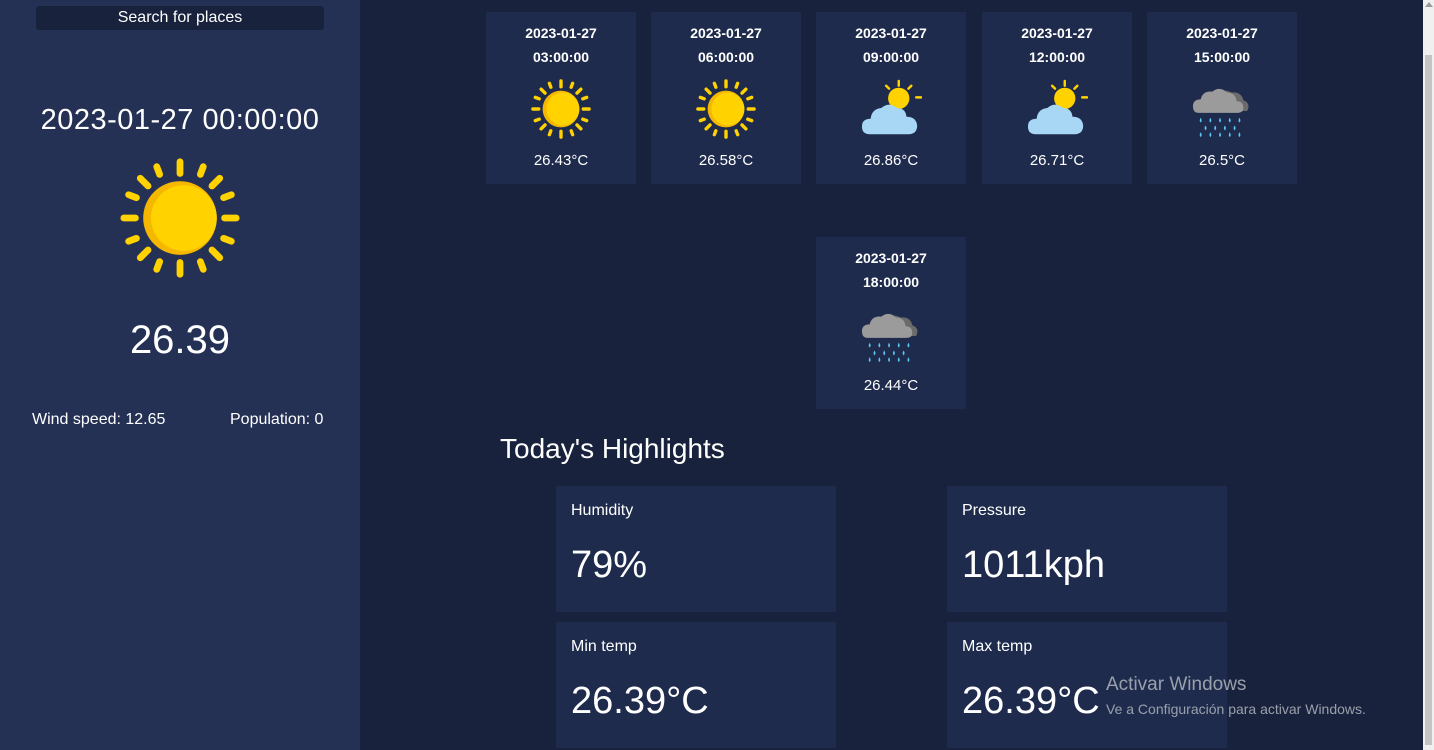  I want to click on humidity-card: Humidity 79%, so click(696, 549).